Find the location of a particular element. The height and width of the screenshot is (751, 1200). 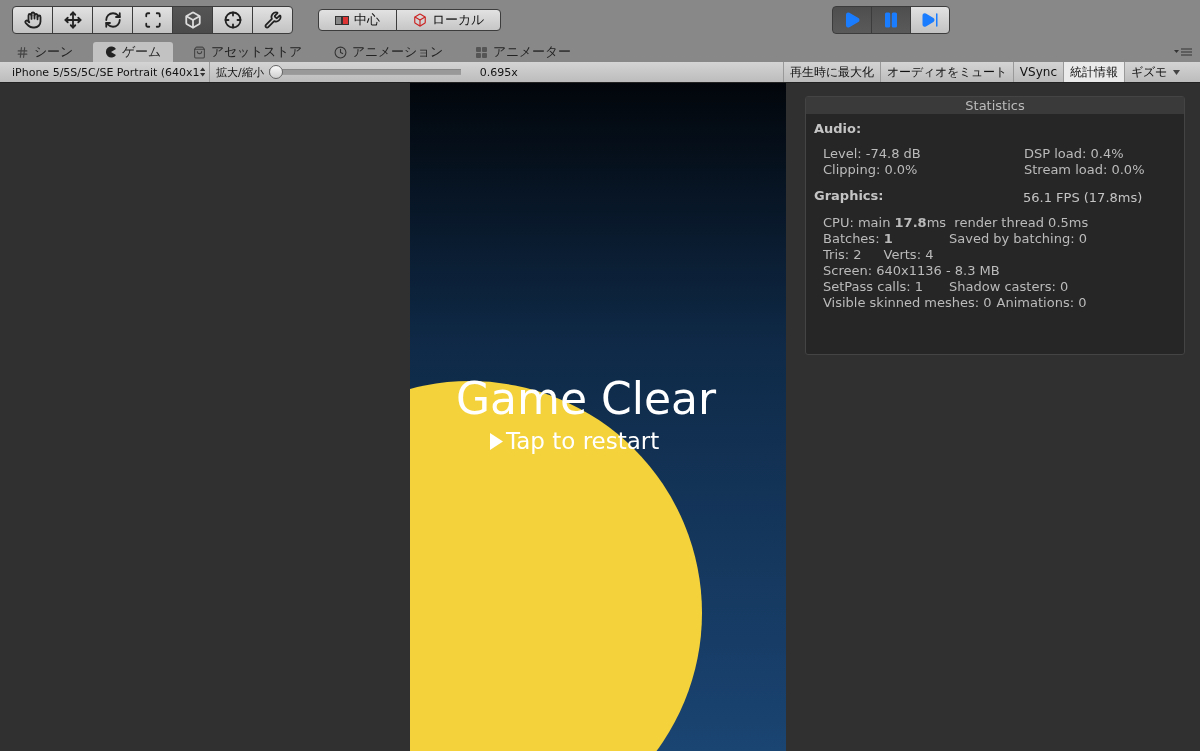

step-button is located at coordinates (930, 20).